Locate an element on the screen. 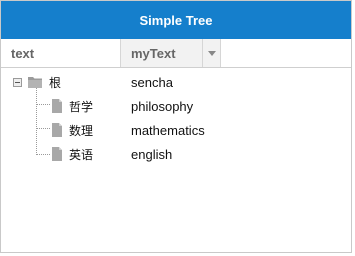 This screenshot has width=355, height=256. tree-node-label: 数理 is located at coordinates (81, 130).